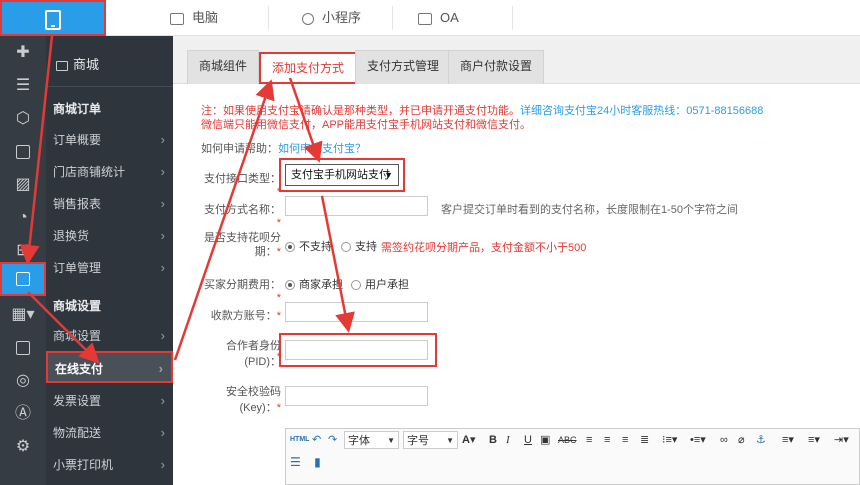 The image size is (860, 485). What do you see at coordinates (669, 440) in the screenshot?
I see `ordered-list-icon: ⁝≡▾` at bounding box center [669, 440].